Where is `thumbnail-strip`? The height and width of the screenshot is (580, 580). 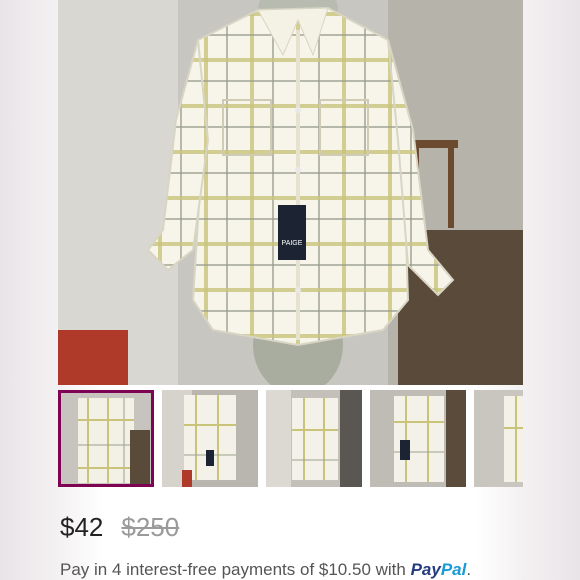 thumbnail-strip is located at coordinates (290, 438).